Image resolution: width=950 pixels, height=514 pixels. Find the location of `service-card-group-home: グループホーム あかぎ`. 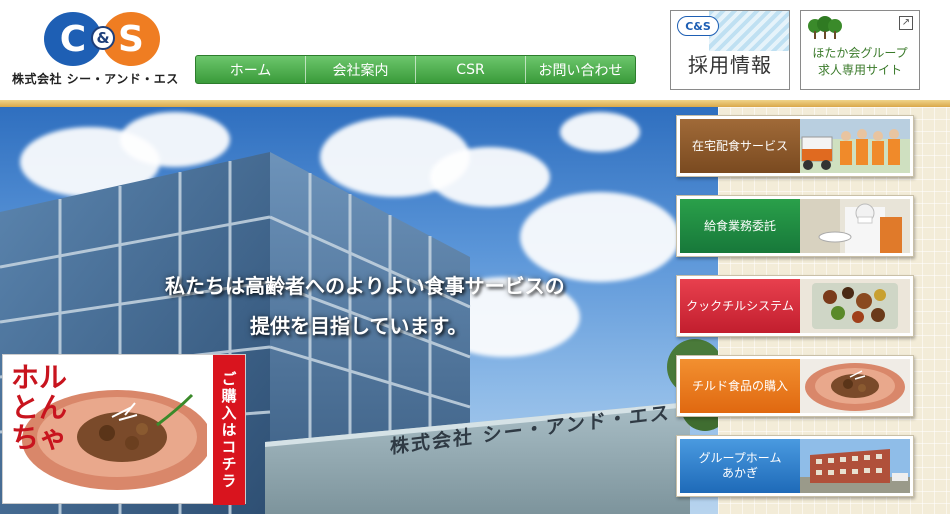

service-card-group-home: グループホーム あかぎ is located at coordinates (795, 466).